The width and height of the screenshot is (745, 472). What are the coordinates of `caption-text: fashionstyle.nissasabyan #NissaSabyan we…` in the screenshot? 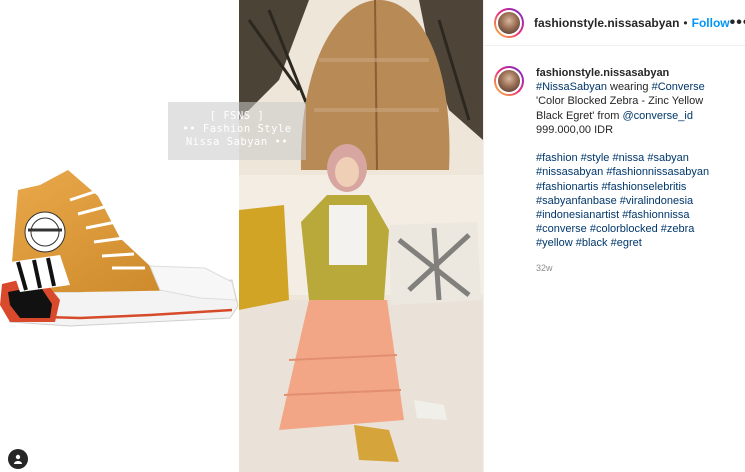 It's located at (631, 158).